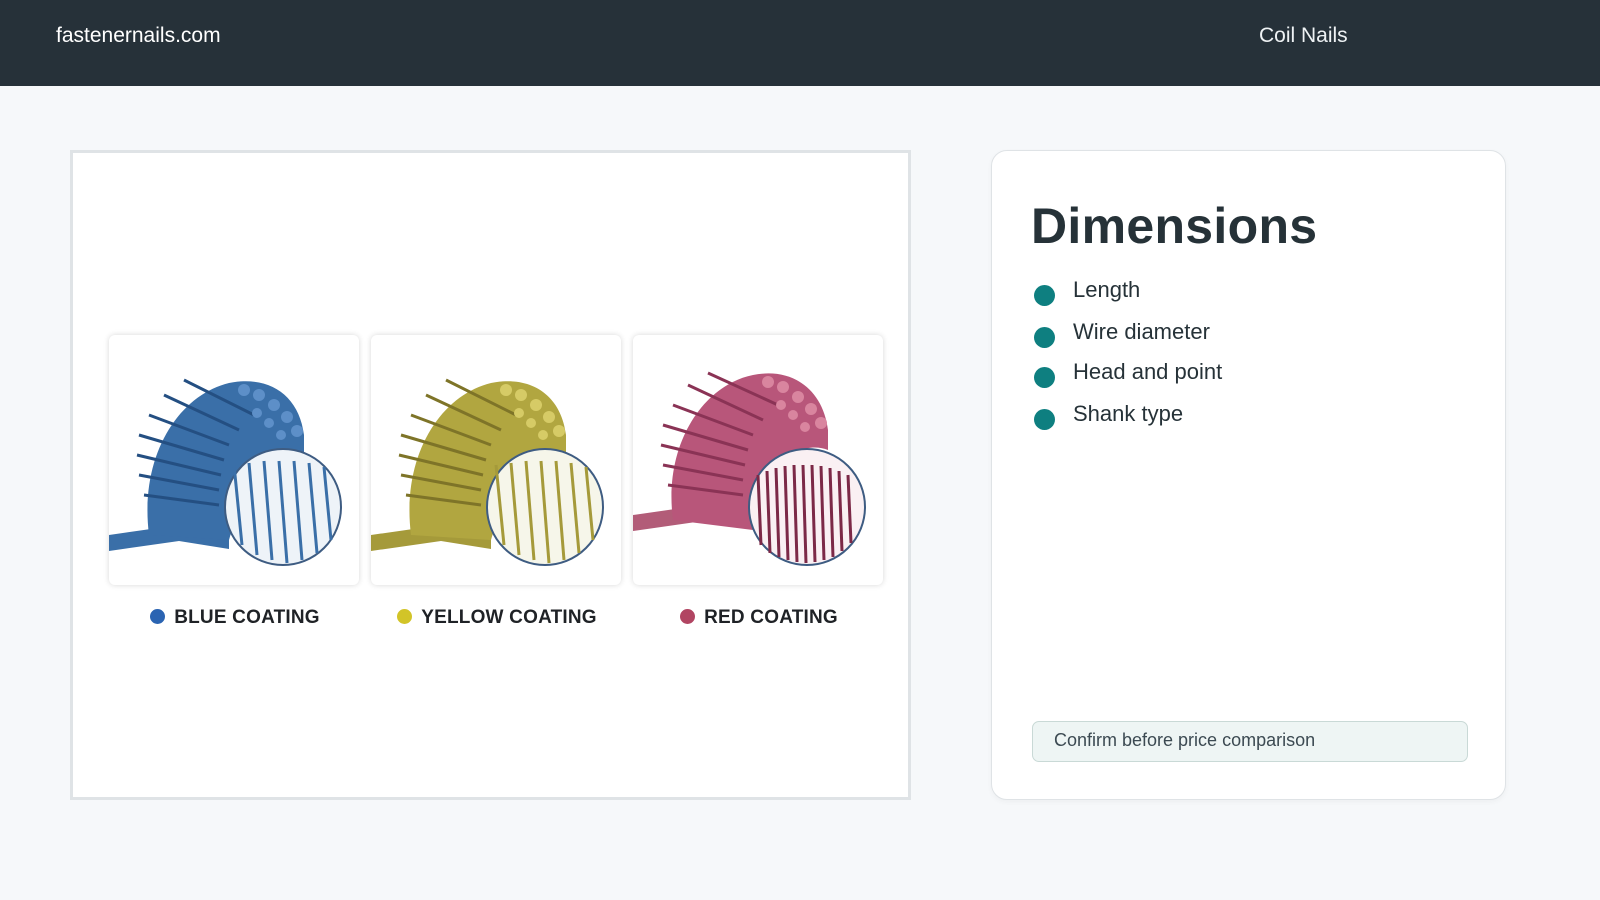 This screenshot has width=1600, height=900. What do you see at coordinates (497, 618) in the screenshot?
I see `yellow-coating-label: YELLOW COATING` at bounding box center [497, 618].